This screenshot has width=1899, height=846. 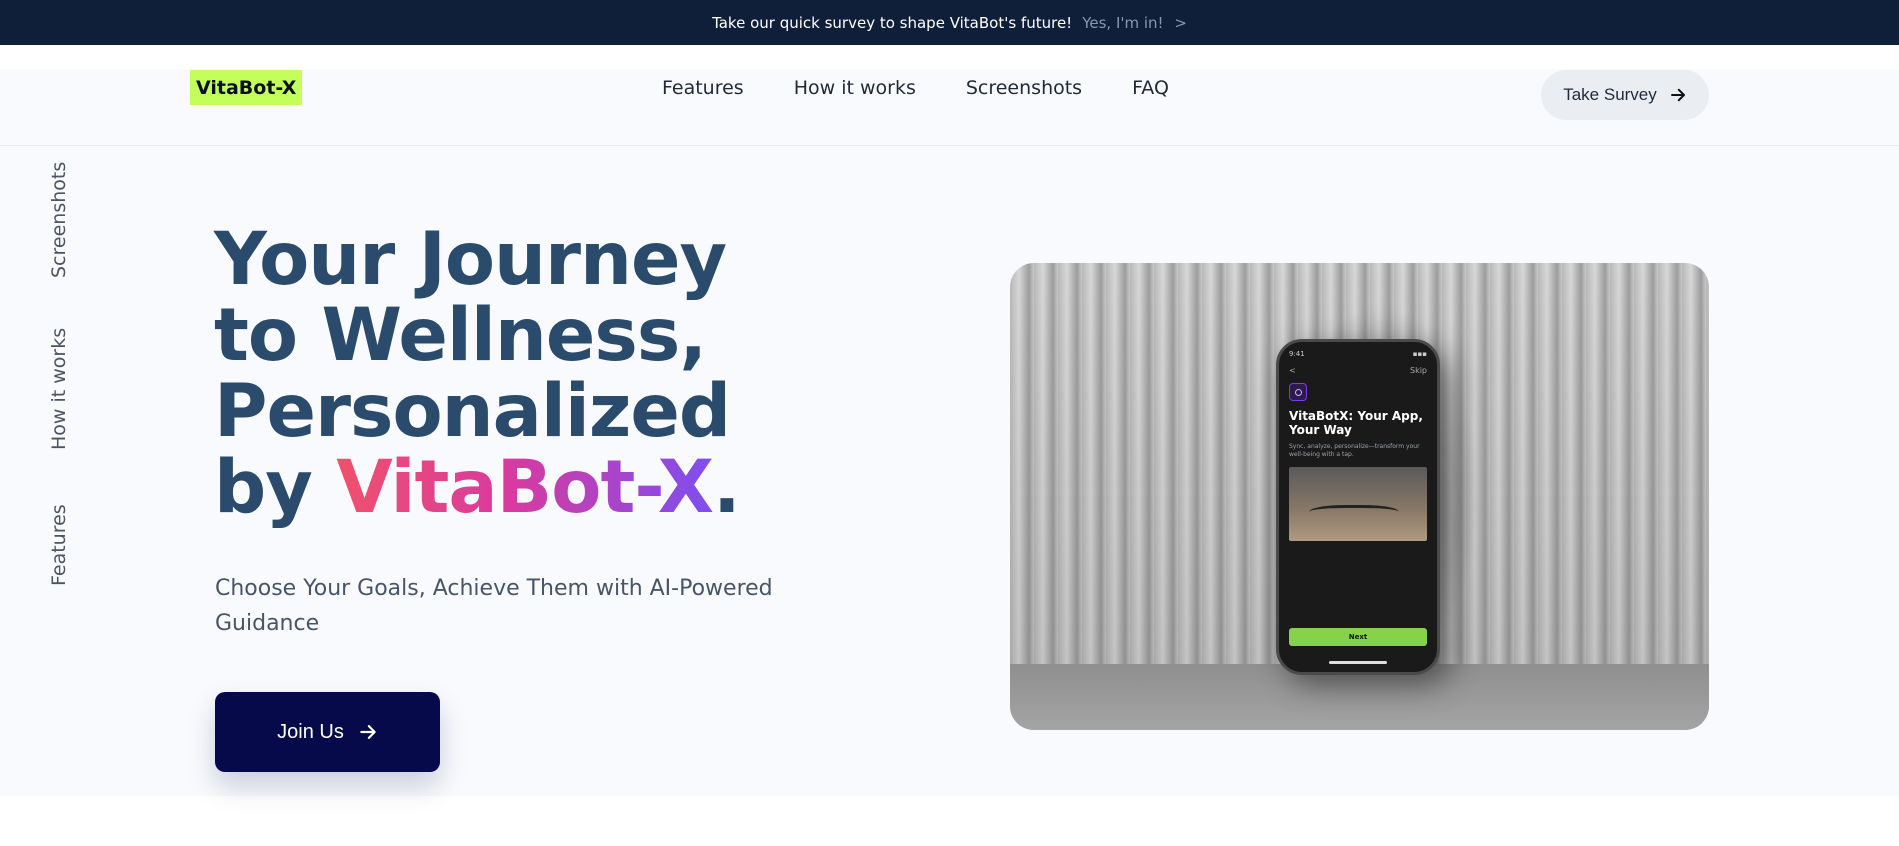 I want to click on phone-top-row: < Skip, so click(x=1358, y=370).